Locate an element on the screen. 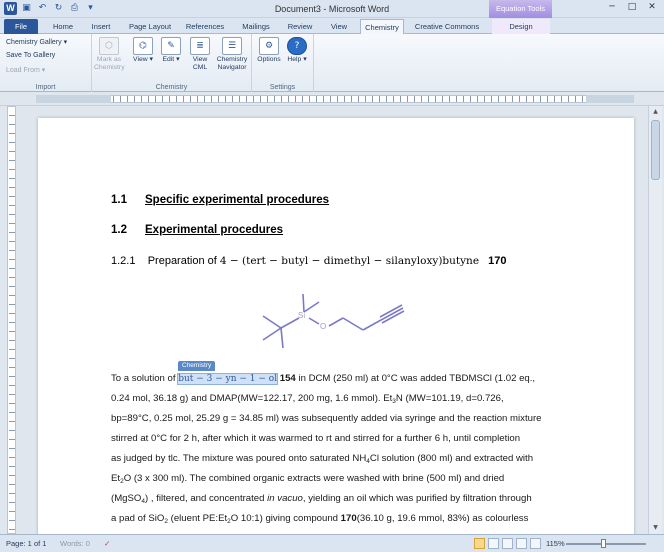 The height and width of the screenshot is (552, 664). draft-view-icon is located at coordinates (535, 543).